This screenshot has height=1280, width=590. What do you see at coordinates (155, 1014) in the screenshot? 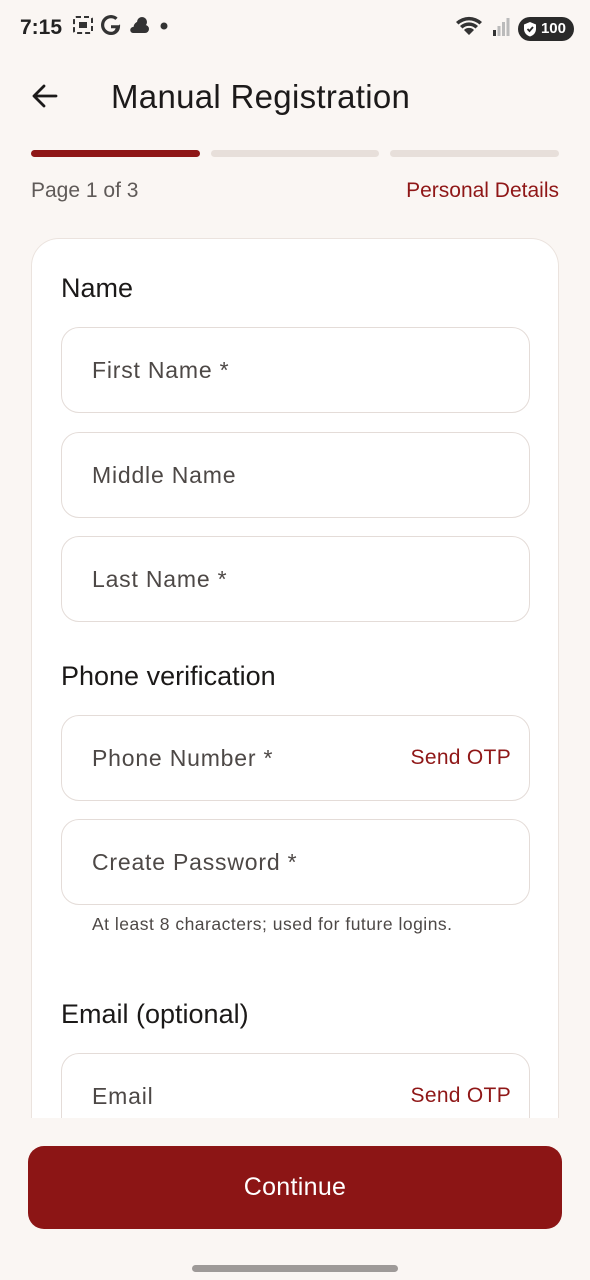
I see `email-section-title: Email (optional)` at bounding box center [155, 1014].